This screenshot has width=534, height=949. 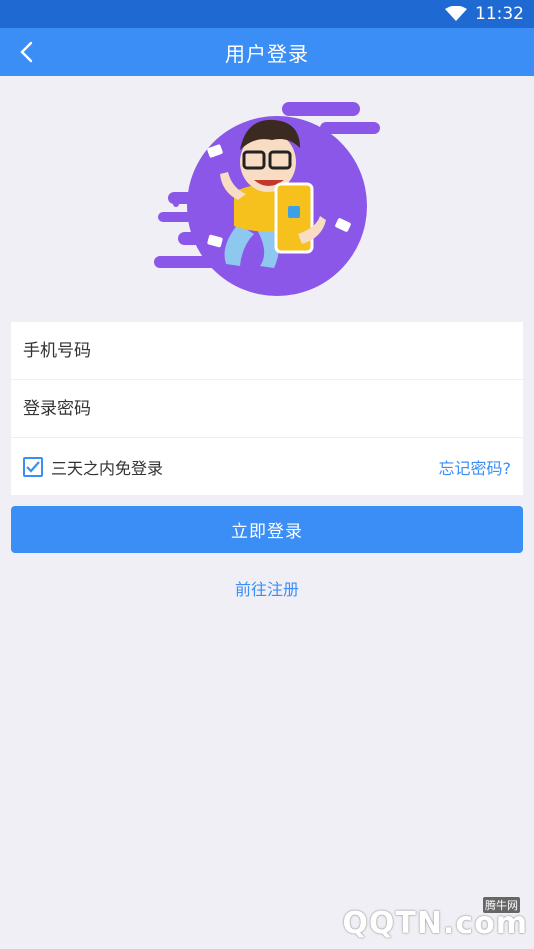 I want to click on page-title: 用户登录, so click(x=267, y=53).